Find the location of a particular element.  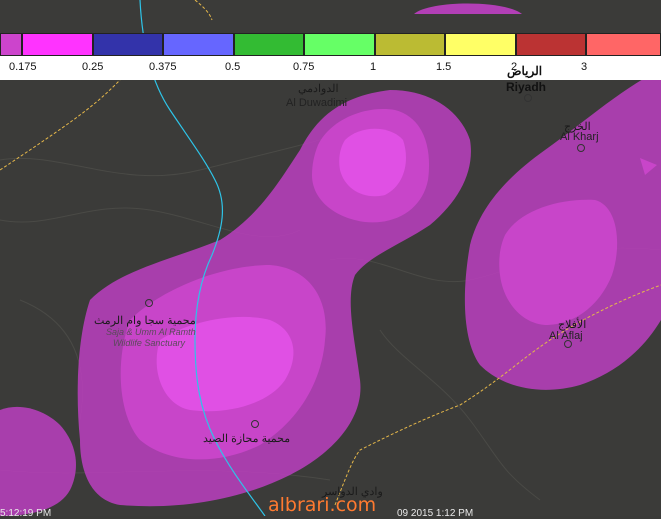

sanctuary-label-en-2: Wildlife Sanctuary is located at coordinates (149, 343).